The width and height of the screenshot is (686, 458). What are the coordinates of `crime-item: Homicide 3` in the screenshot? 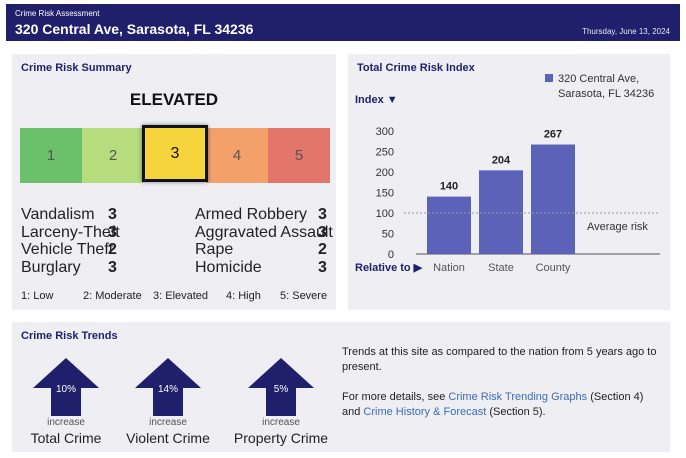 It's located at (262, 267).